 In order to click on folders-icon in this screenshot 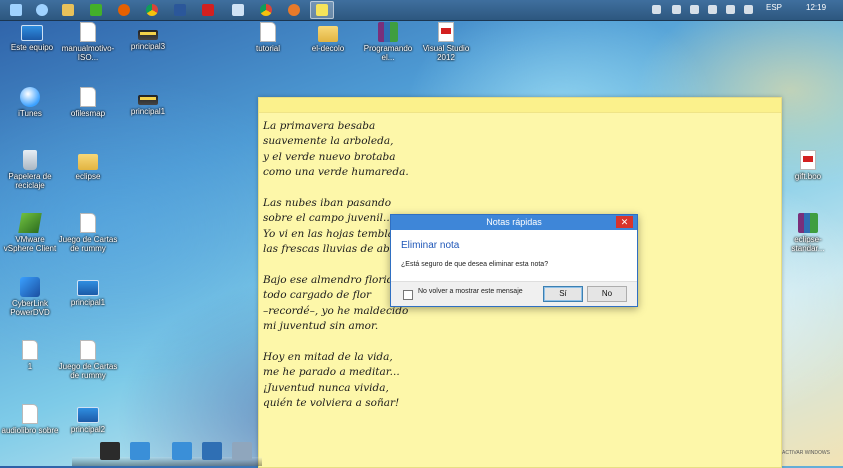, I will do `click(182, 451)`.